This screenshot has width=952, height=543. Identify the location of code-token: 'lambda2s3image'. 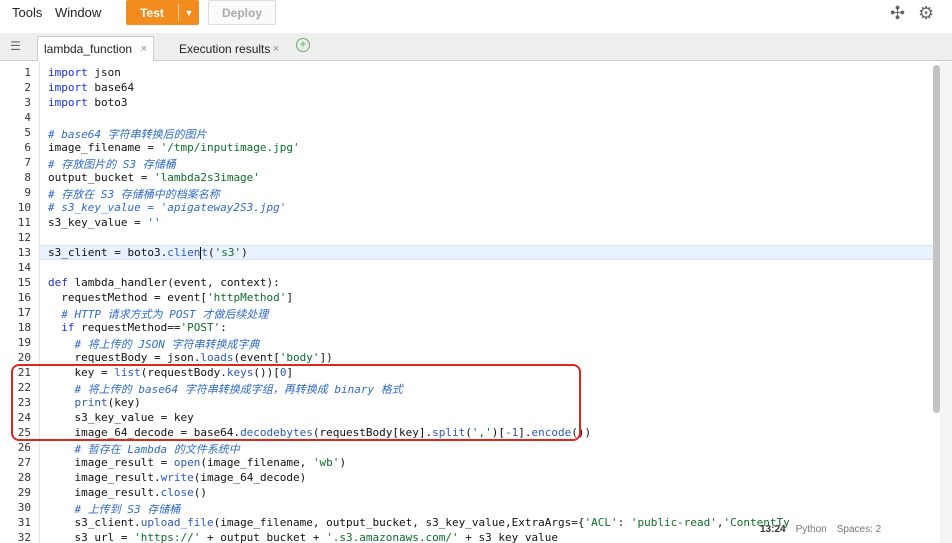
(206, 177).